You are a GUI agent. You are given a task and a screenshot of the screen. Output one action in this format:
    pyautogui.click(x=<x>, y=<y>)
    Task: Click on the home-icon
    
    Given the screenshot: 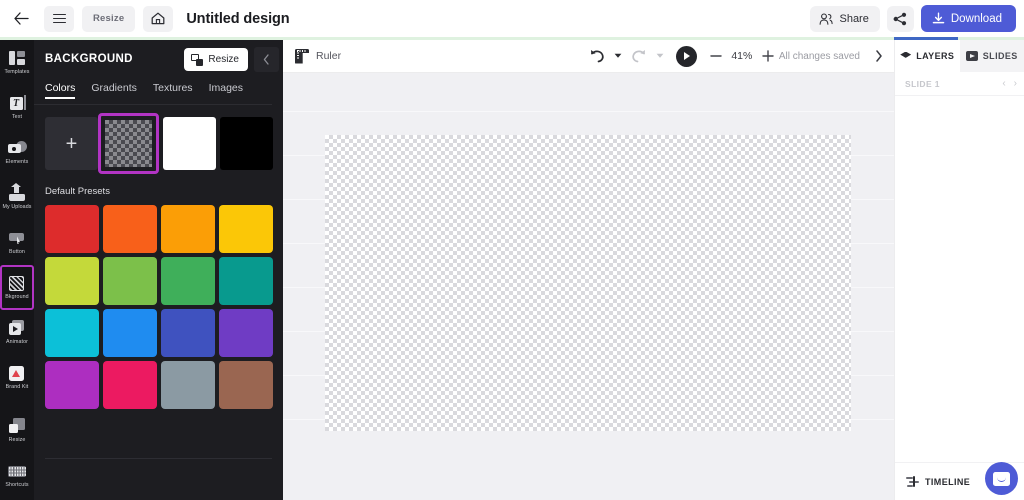 What is the action you would take?
    pyautogui.click(x=158, y=18)
    